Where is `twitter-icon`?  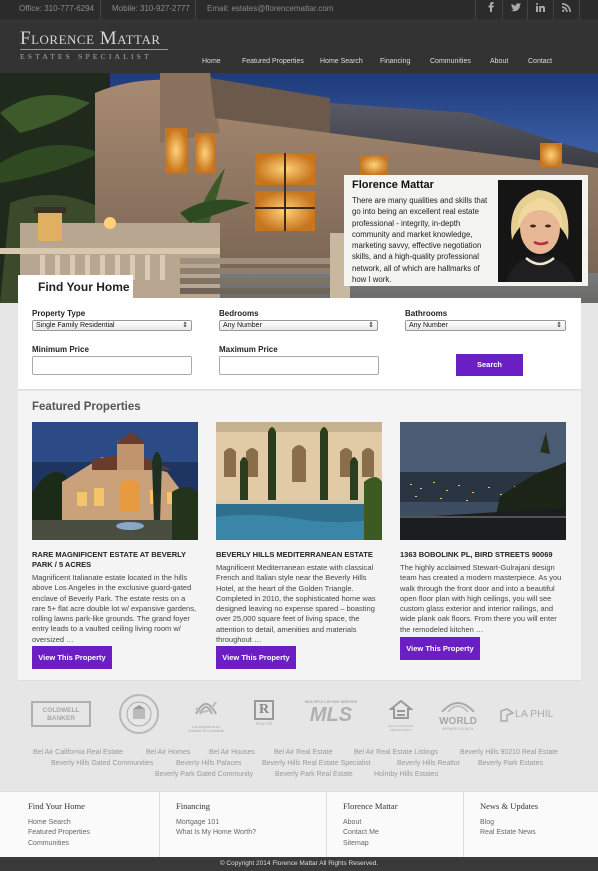
twitter-icon is located at coordinates (515, 9).